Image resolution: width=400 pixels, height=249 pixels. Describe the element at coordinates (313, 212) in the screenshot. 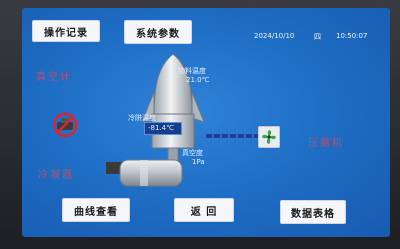

I see `data-table-button: 数据表格` at that location.